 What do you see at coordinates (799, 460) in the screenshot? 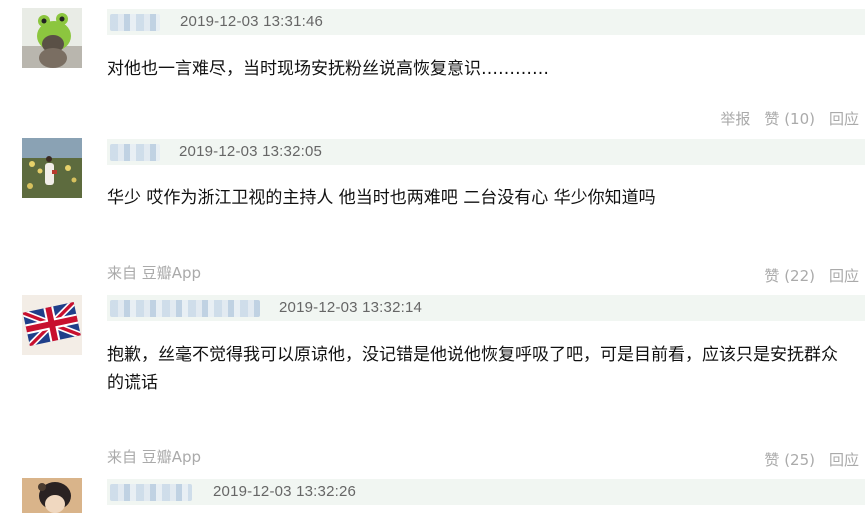
I see `like-count: (25)` at bounding box center [799, 460].